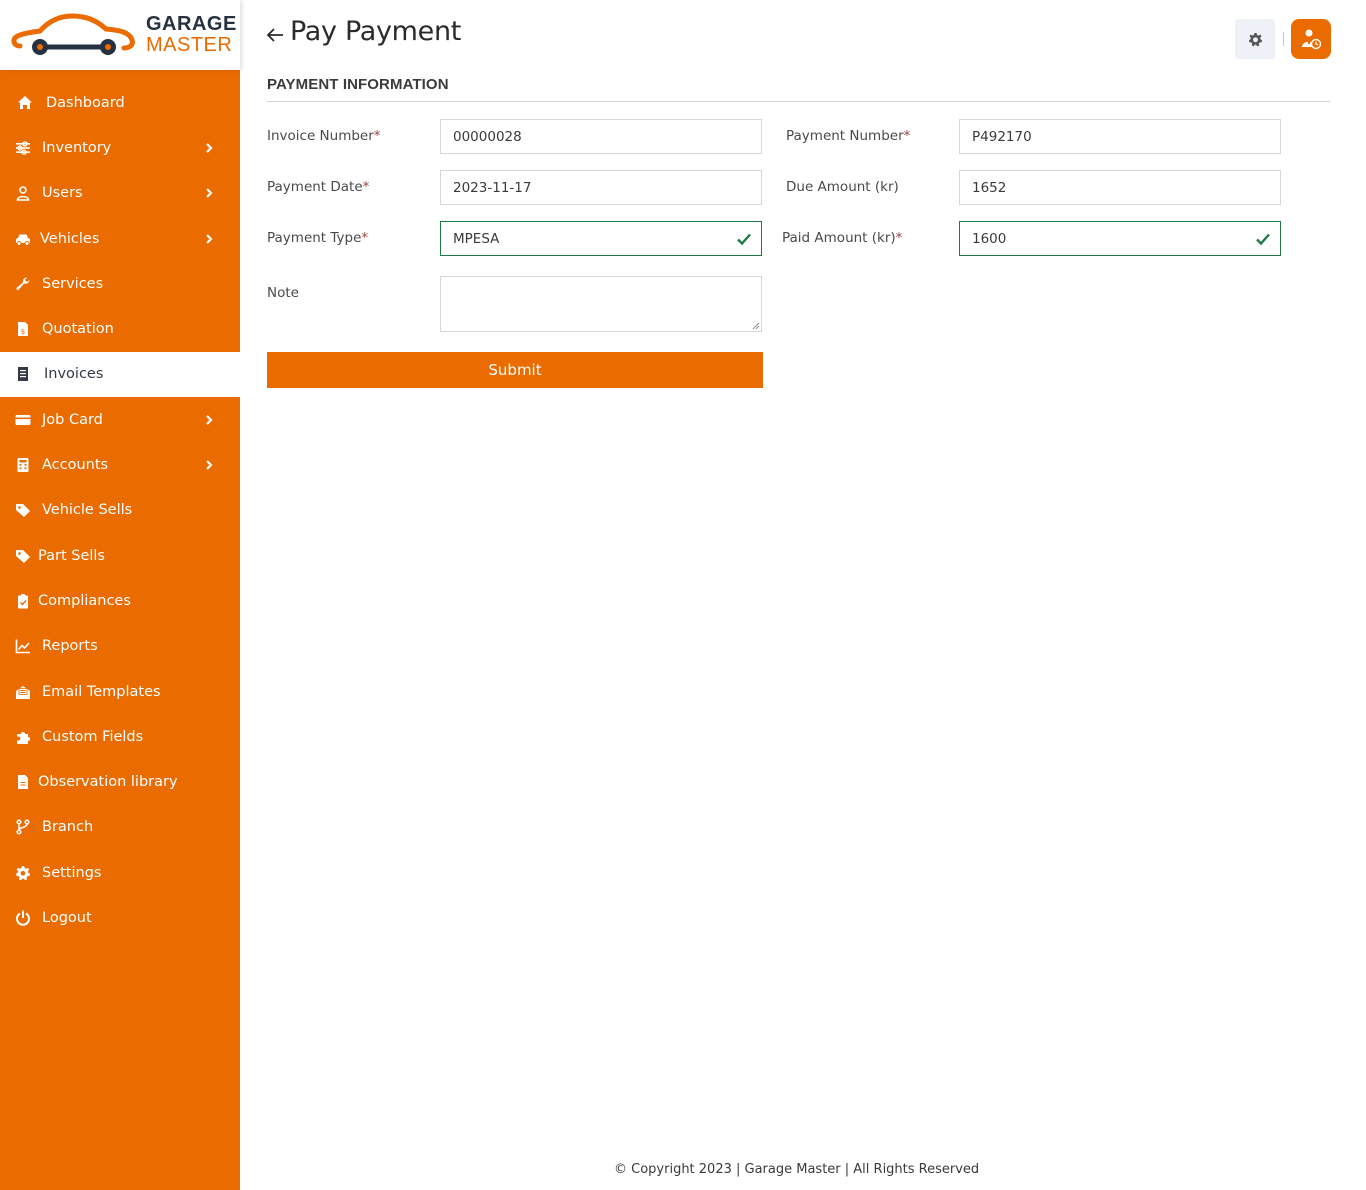  I want to click on sliders-icon, so click(23, 148).